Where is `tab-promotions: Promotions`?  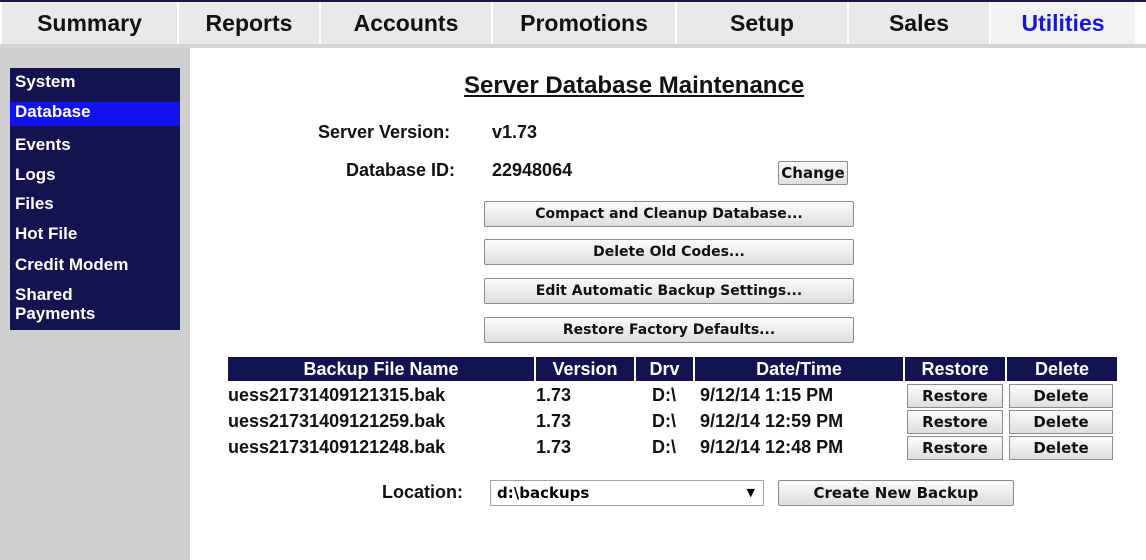
tab-promotions: Promotions is located at coordinates (584, 23).